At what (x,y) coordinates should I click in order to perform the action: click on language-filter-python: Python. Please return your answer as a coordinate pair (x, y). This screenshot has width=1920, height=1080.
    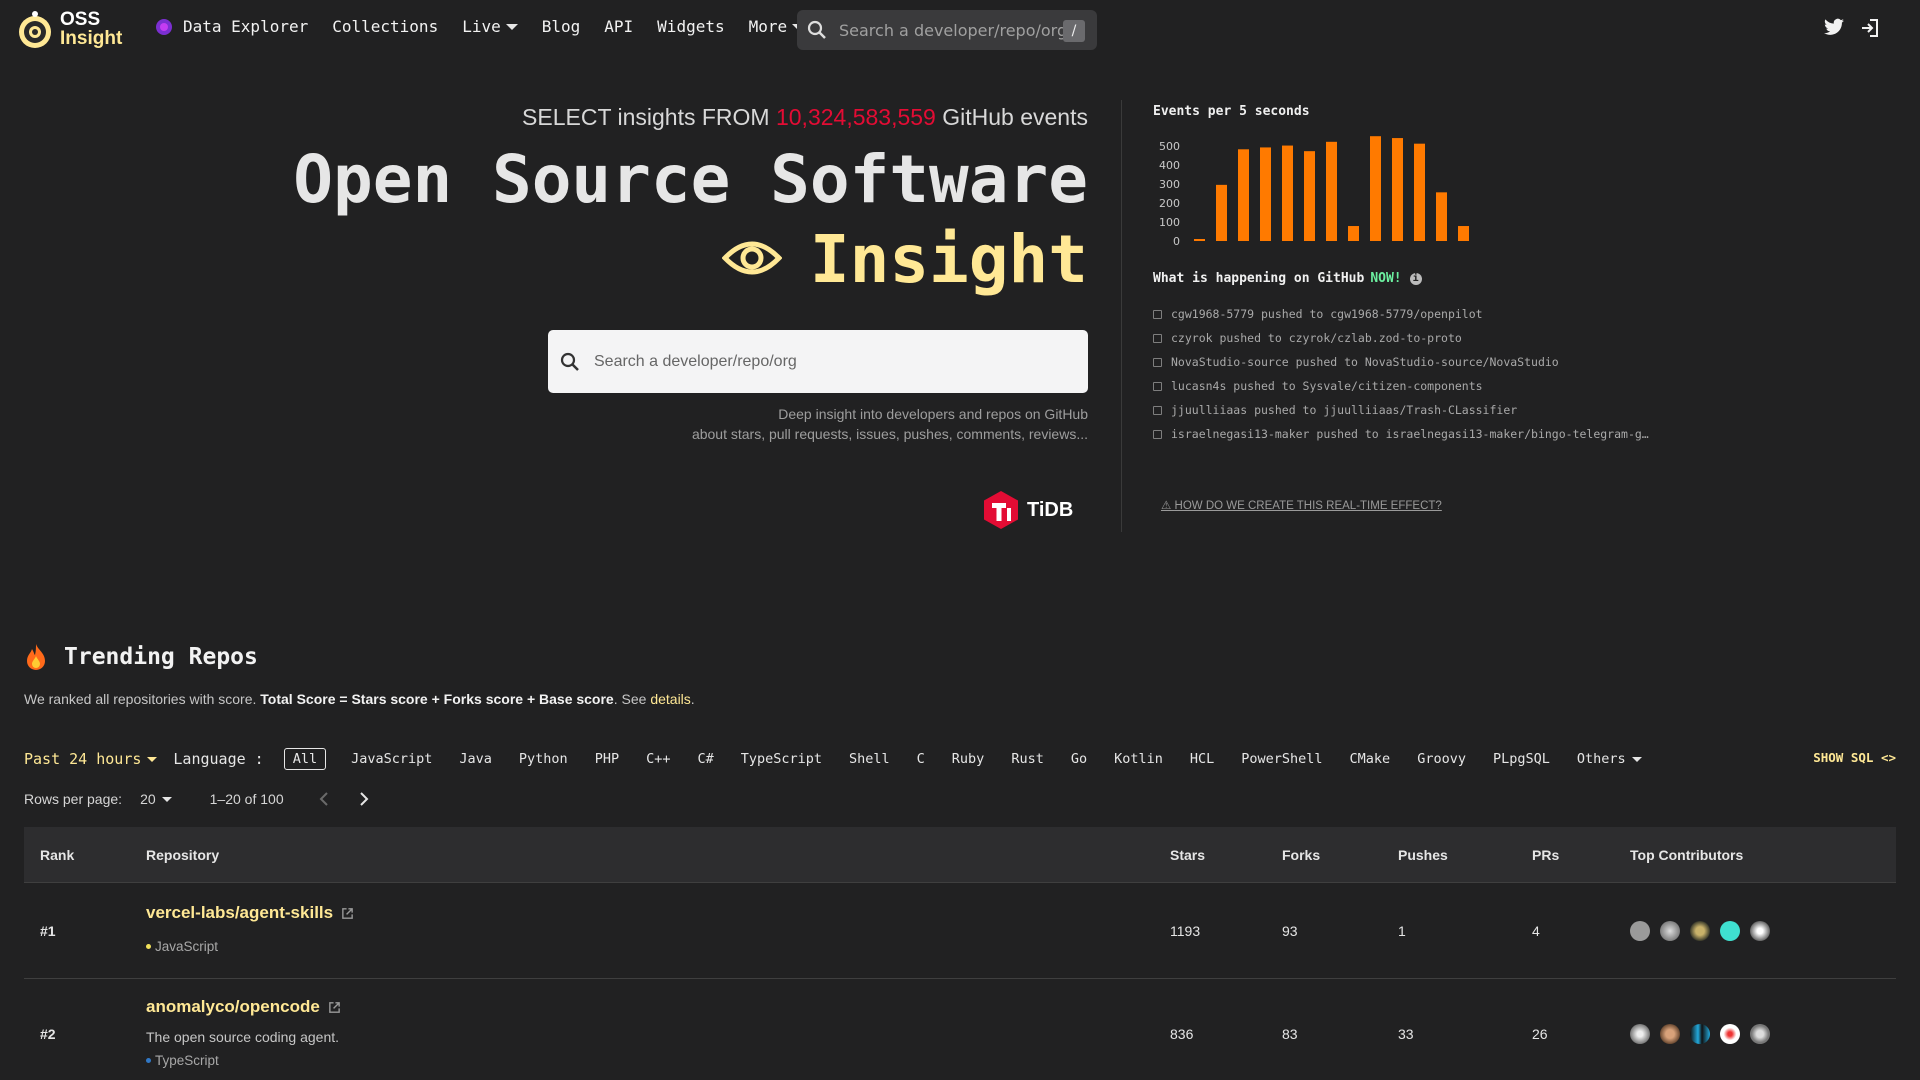
    Looking at the image, I should click on (543, 759).